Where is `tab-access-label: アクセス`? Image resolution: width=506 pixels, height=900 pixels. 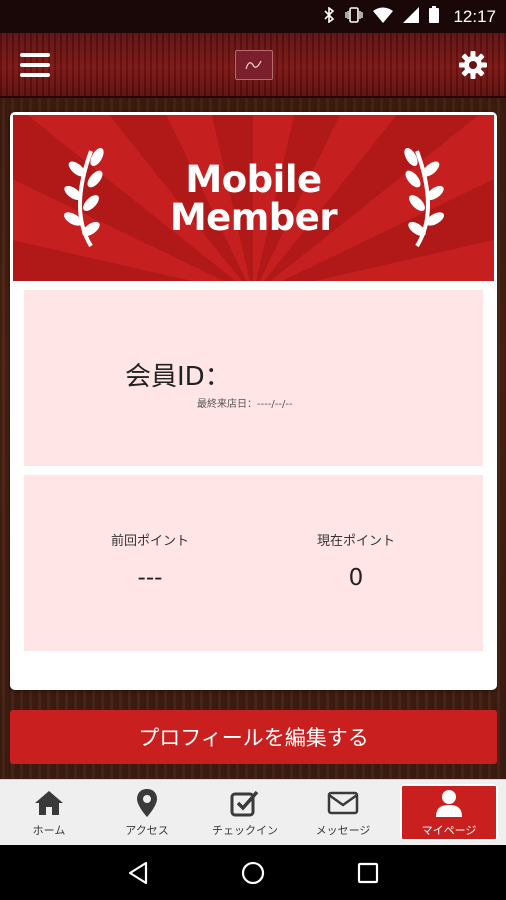
tab-access-label: アクセス is located at coordinates (147, 830).